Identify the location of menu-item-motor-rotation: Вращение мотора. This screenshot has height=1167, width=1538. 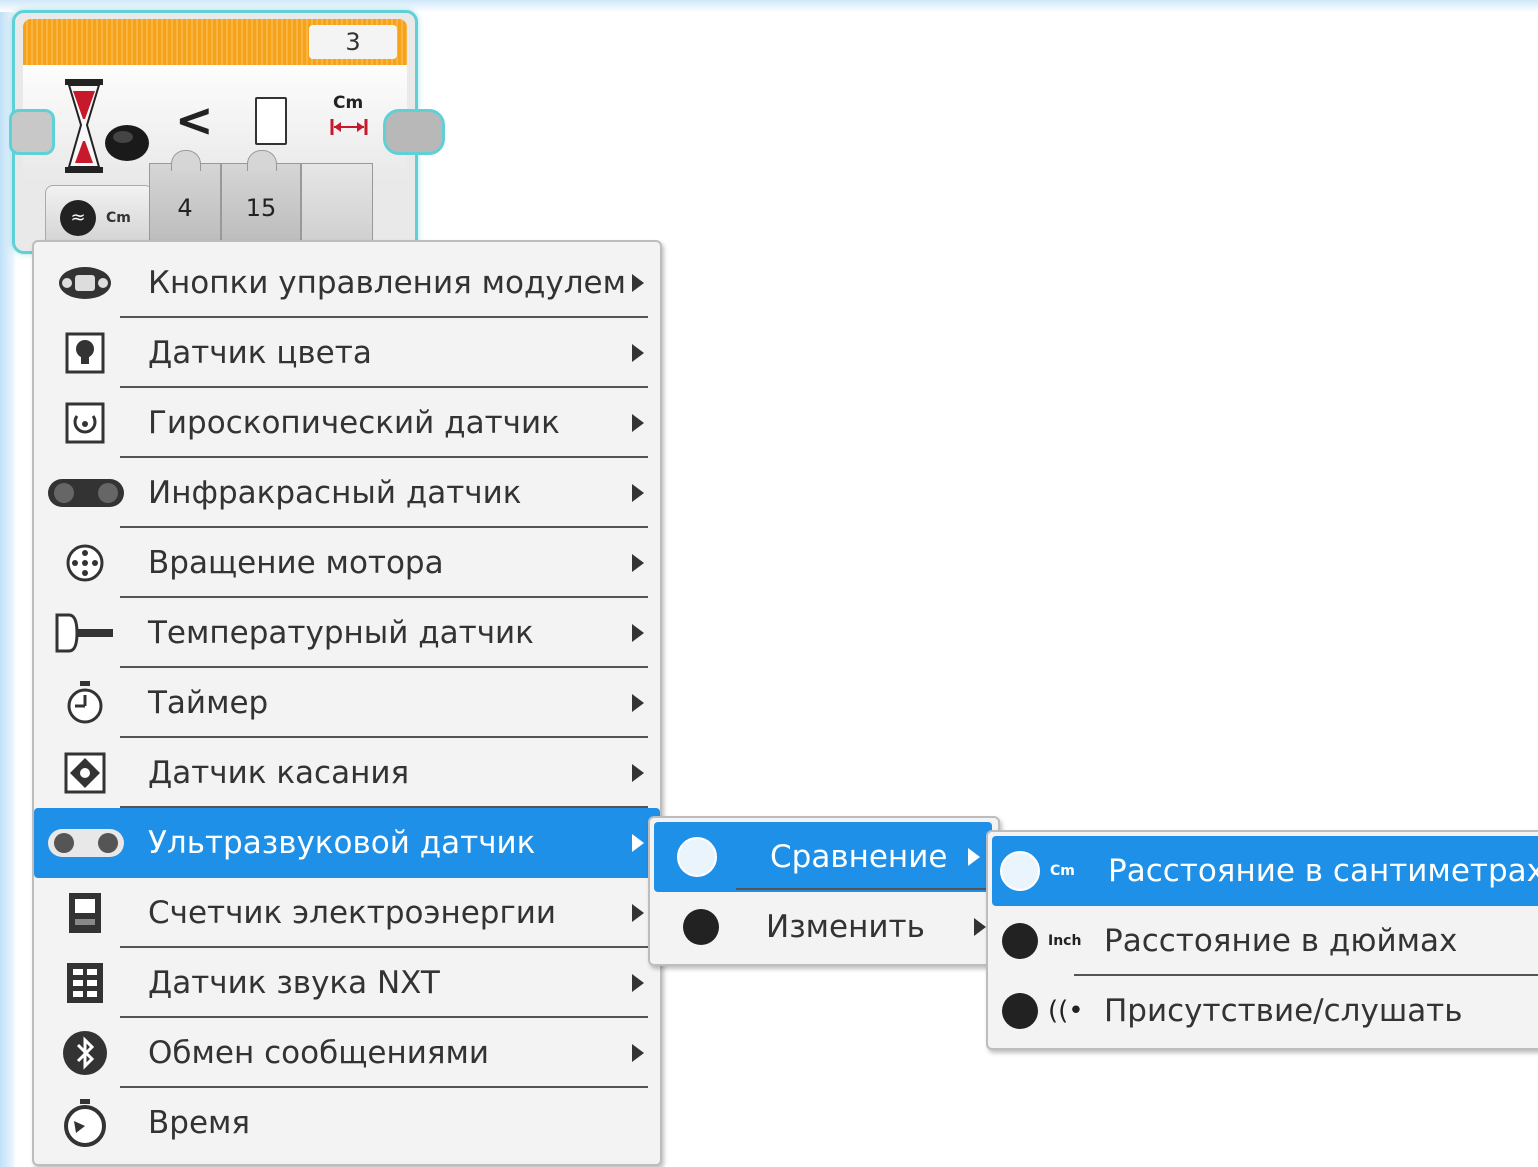
(347, 563).